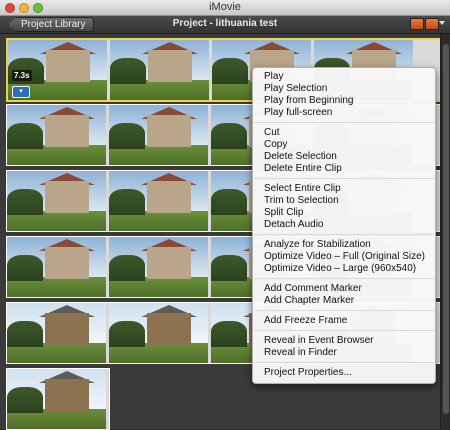 The image size is (450, 430). What do you see at coordinates (275, 144) in the screenshot?
I see `menu-item-copy: Copy` at bounding box center [275, 144].